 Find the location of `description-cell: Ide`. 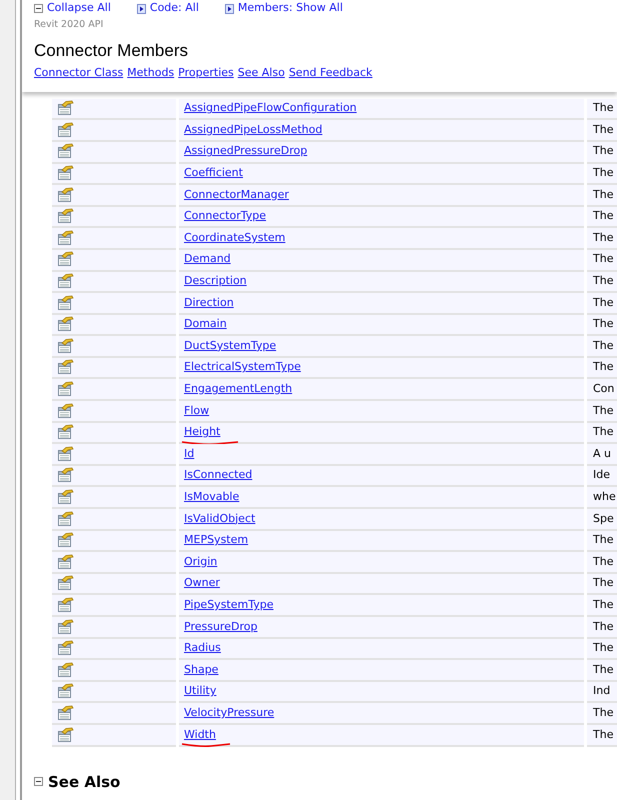

description-cell: Ide is located at coordinates (602, 477).